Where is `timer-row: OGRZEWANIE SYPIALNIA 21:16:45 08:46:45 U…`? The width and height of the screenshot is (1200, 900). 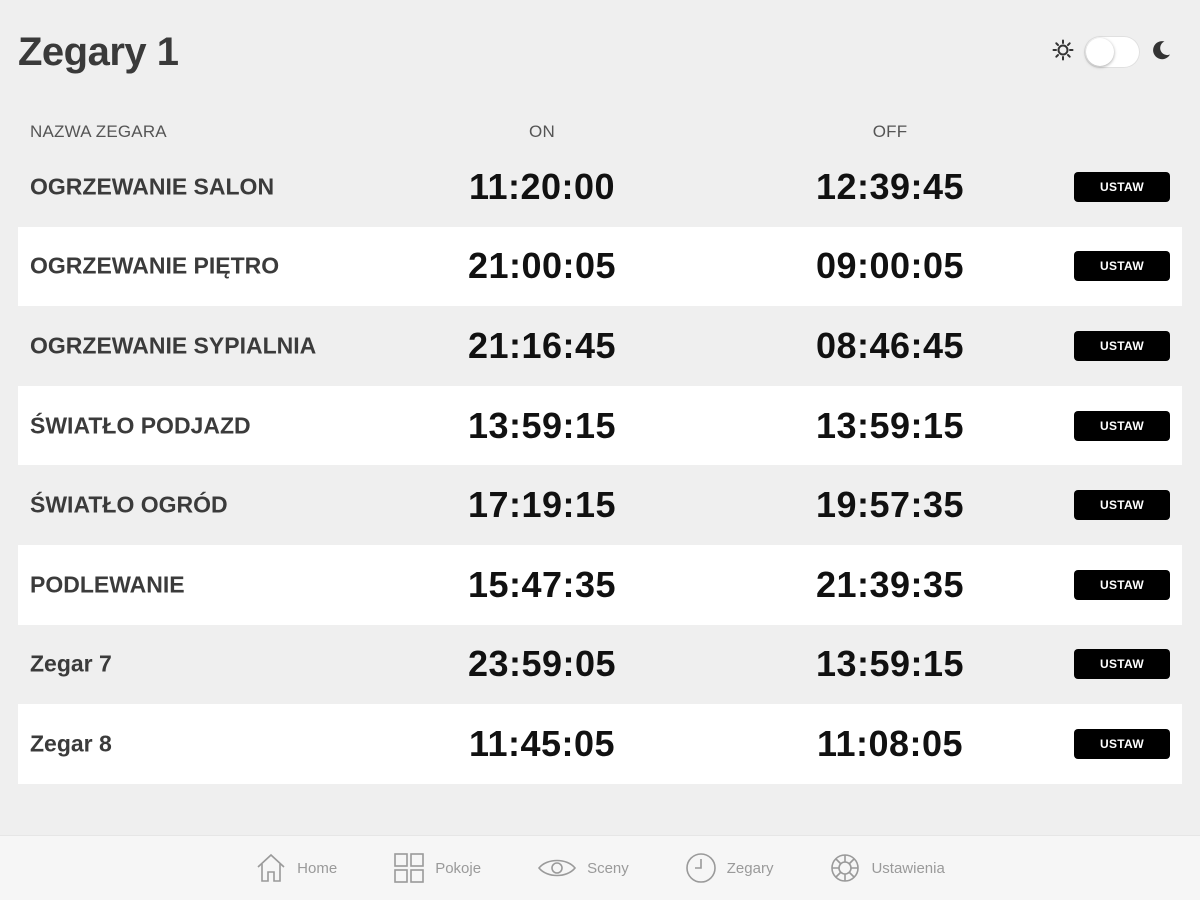 timer-row: OGRZEWANIE SYPIALNIA 21:16:45 08:46:45 U… is located at coordinates (600, 346).